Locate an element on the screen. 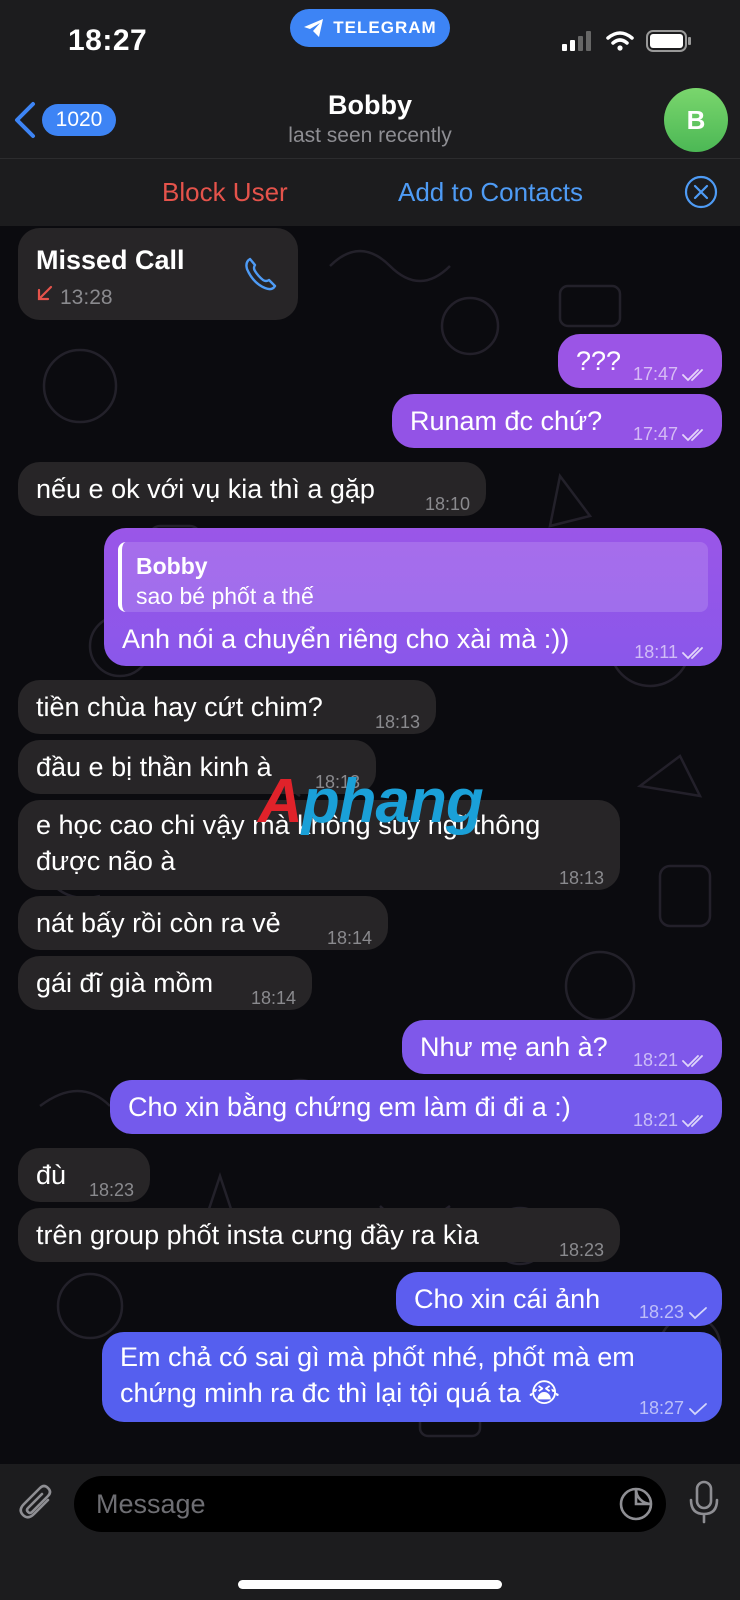 This screenshot has width=740, height=1600. message-time-value: 18:27 is located at coordinates (661, 1408).